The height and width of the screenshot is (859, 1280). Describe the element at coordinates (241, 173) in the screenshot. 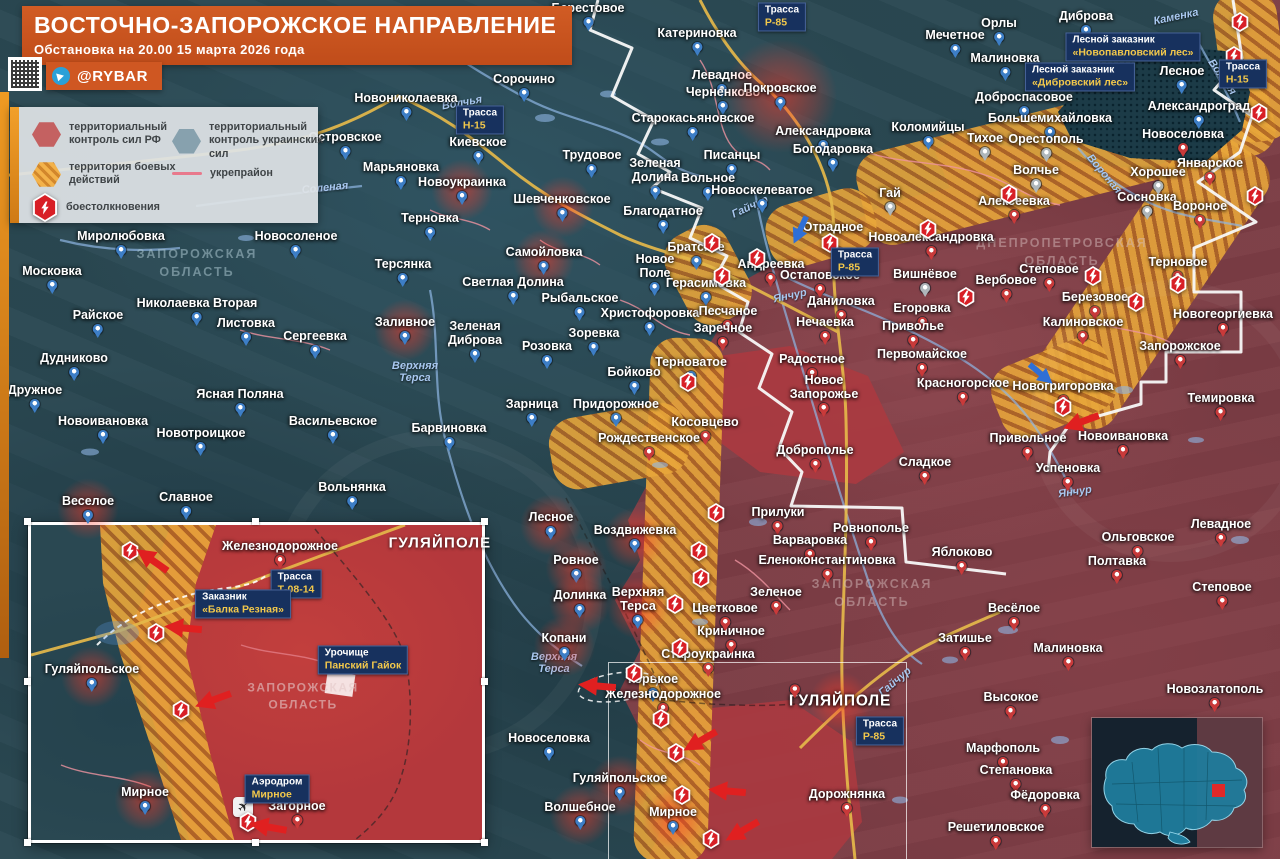

I see `legend-label: укрепрайон` at that location.